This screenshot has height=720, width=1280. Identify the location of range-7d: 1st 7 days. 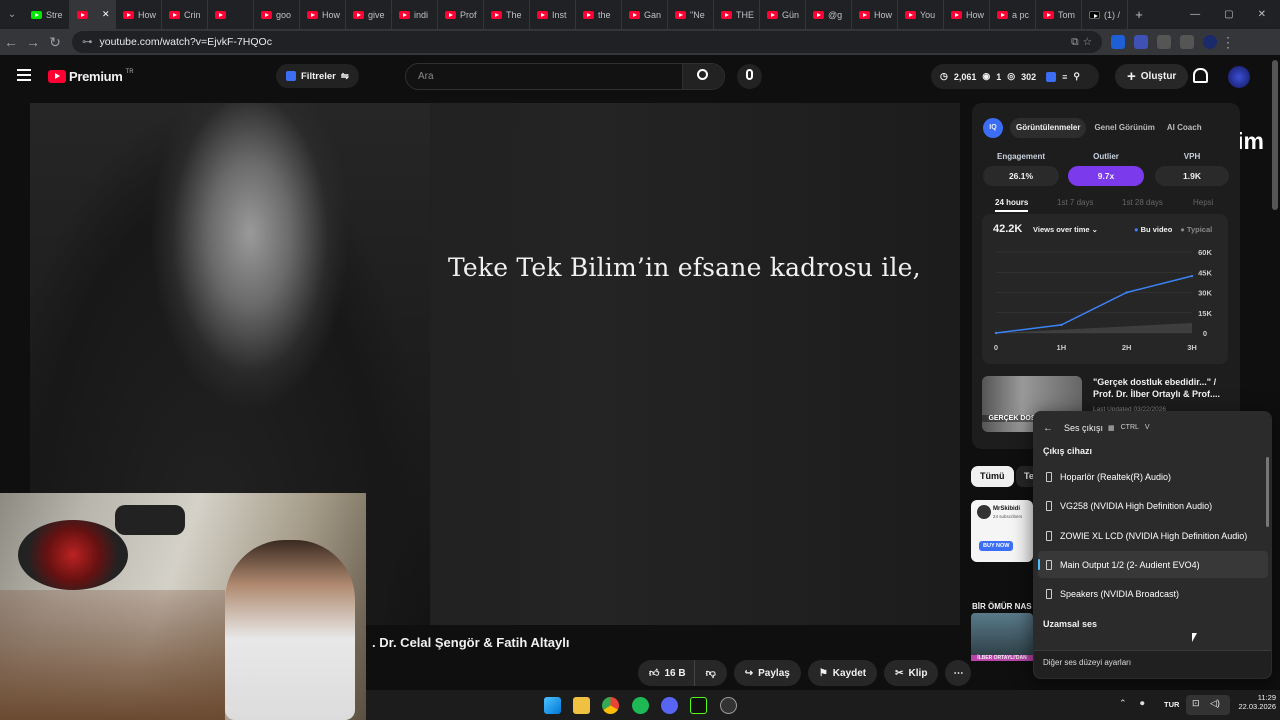
(1075, 202).